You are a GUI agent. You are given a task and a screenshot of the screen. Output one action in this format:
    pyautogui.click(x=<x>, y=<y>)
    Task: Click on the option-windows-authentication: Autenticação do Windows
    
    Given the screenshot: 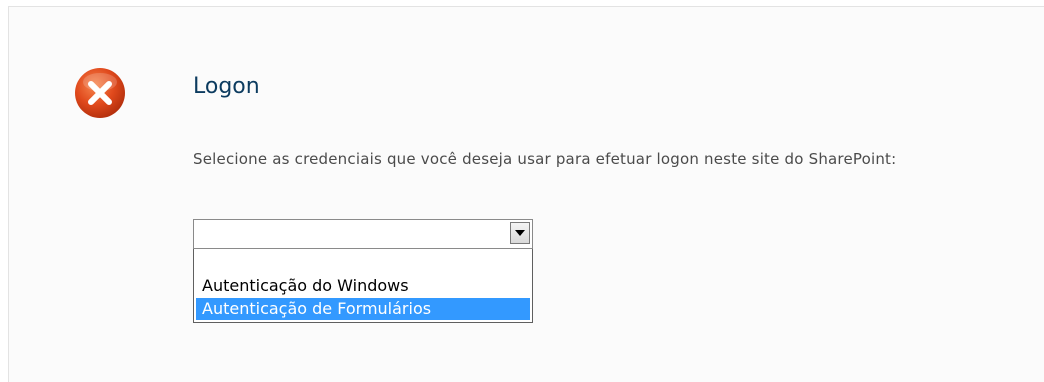 What is the action you would take?
    pyautogui.click(x=363, y=286)
    